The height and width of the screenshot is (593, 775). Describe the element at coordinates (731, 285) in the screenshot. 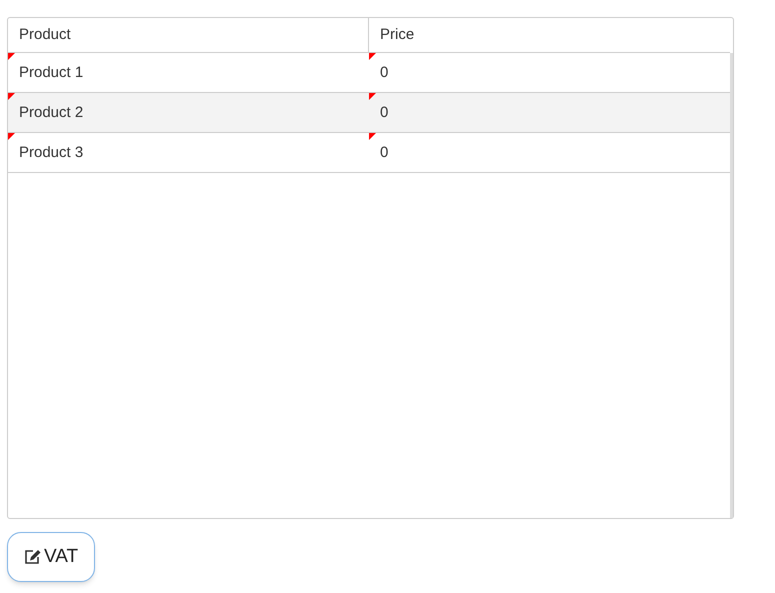

I see `scrollbar` at that location.